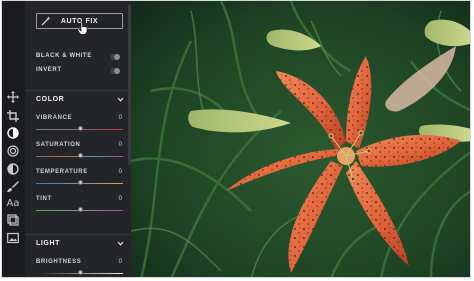  I want to click on tint-value: 0, so click(120, 199).